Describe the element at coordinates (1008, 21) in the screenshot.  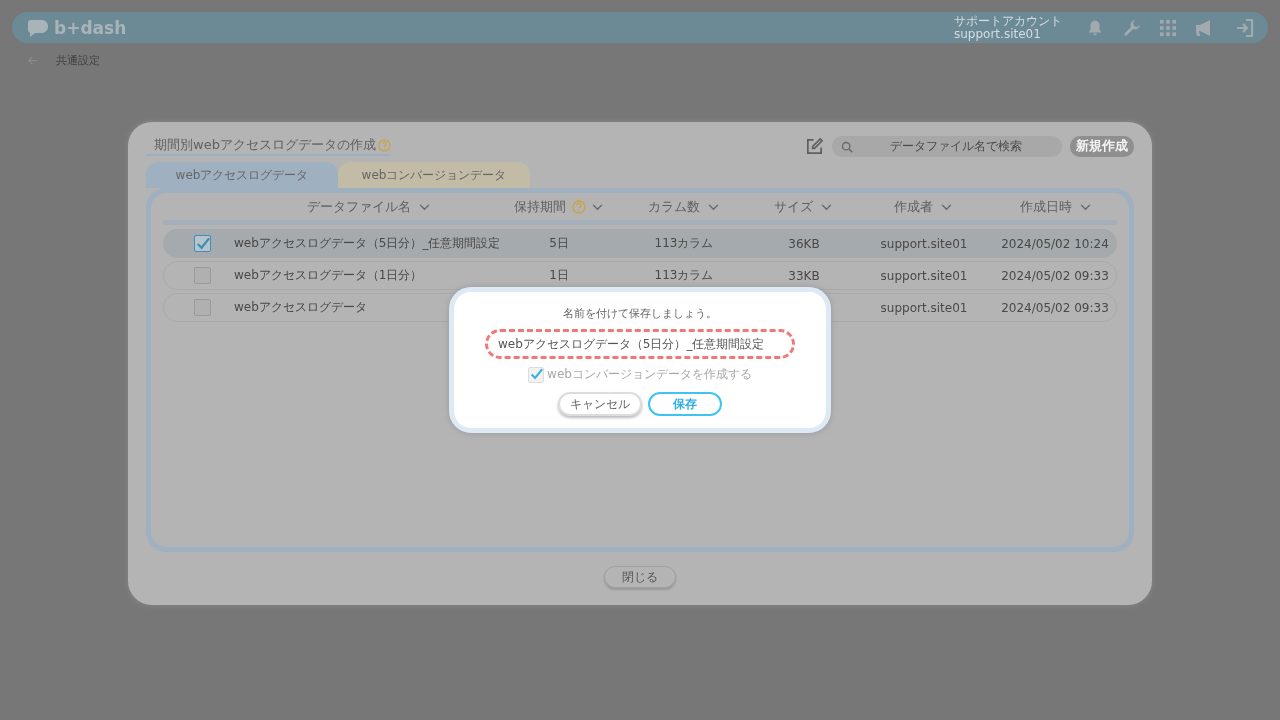
I see `account-label: サポートアカウント` at that location.